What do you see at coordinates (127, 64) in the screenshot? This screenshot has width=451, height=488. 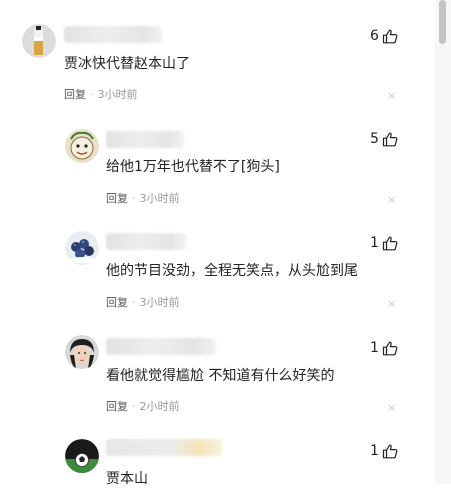 I see `comment-text: 贾冰快代替赵本山了` at bounding box center [127, 64].